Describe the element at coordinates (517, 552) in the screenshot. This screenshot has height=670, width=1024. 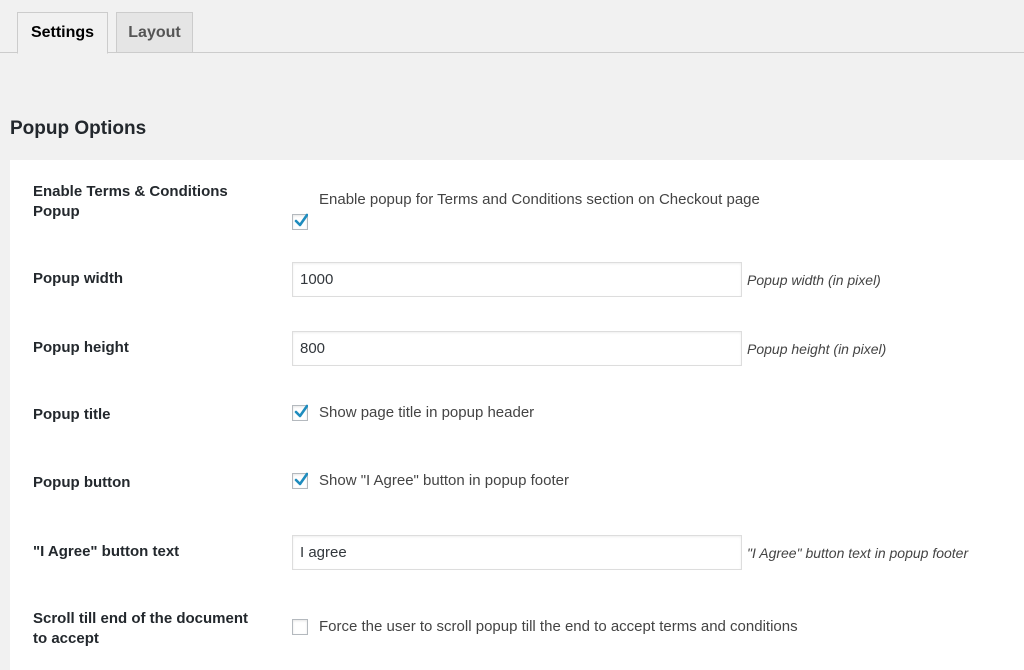
I see `agree-button-text-input` at that location.